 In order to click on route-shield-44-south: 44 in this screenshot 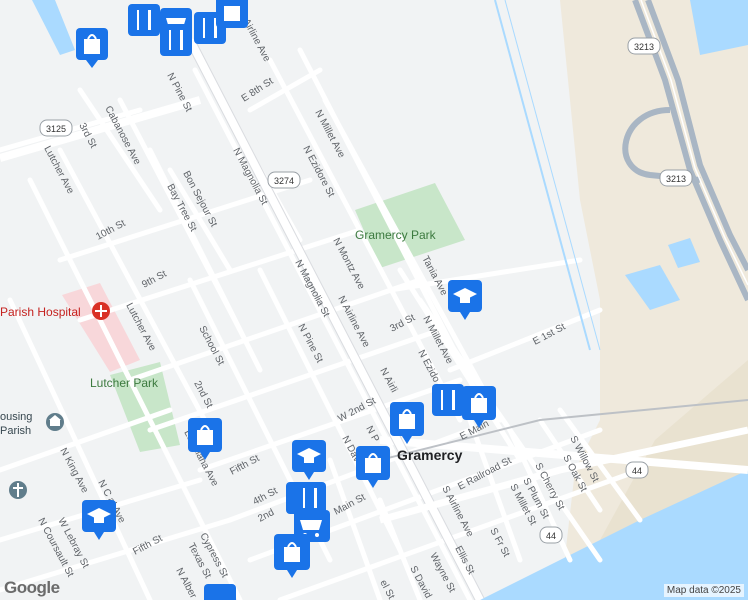, I will do `click(551, 535)`.